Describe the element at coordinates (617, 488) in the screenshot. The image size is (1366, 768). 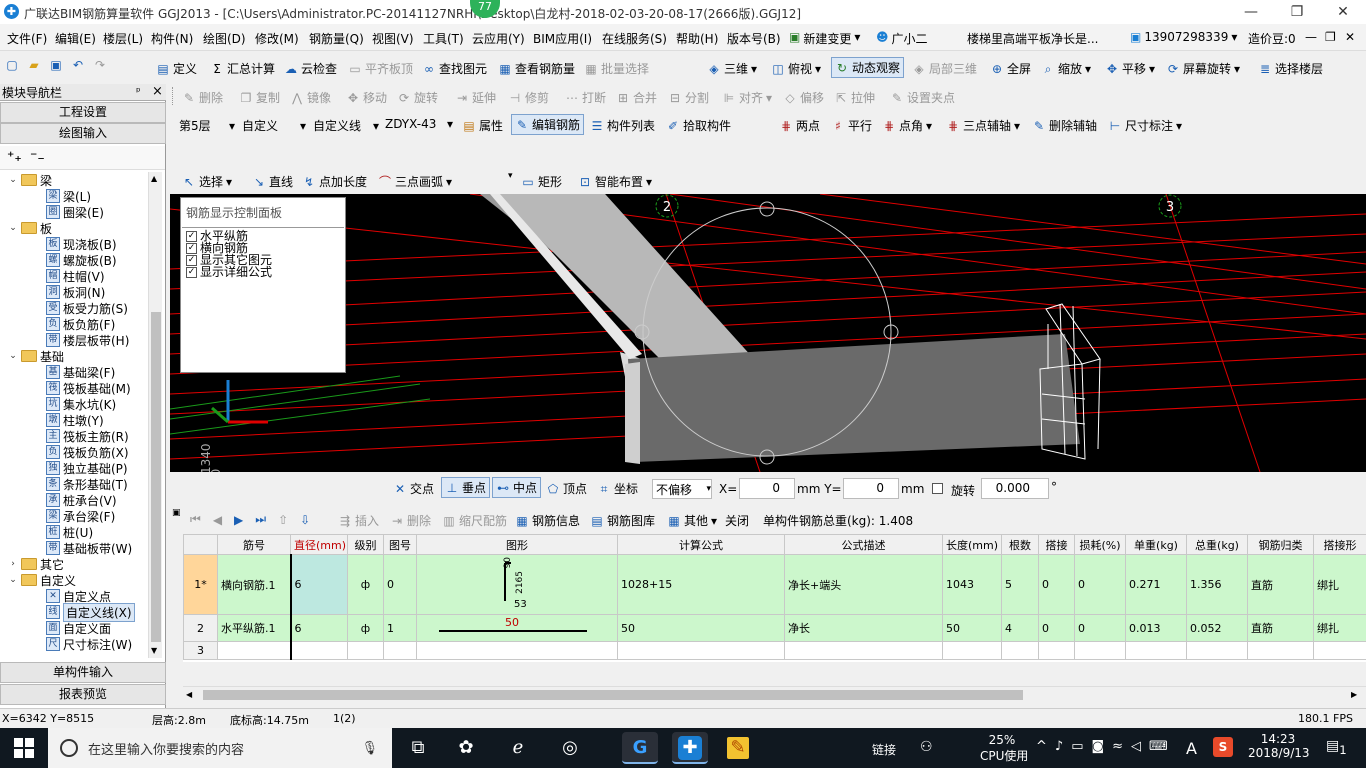
I see `snap-coordinate-button: ⌗ 坐标` at that location.